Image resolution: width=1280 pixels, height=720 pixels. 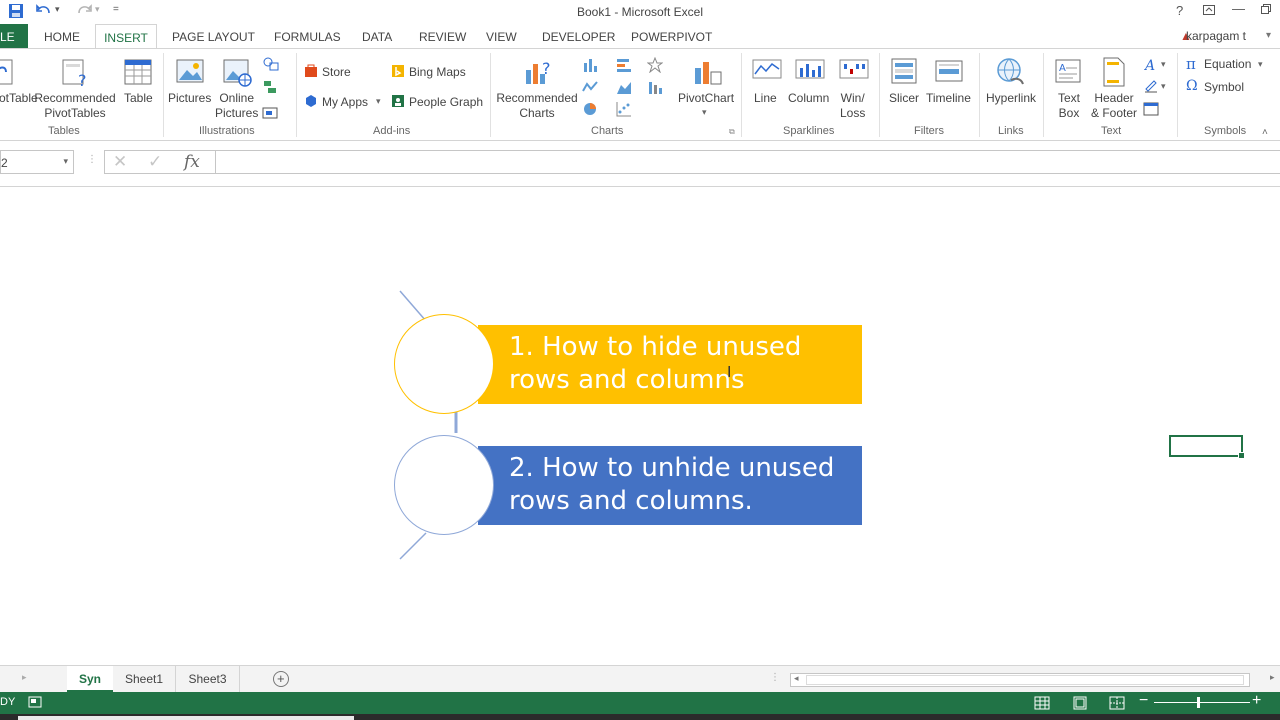 What do you see at coordinates (1209, 11) in the screenshot?
I see `ribbon-display-options-icon` at bounding box center [1209, 11].